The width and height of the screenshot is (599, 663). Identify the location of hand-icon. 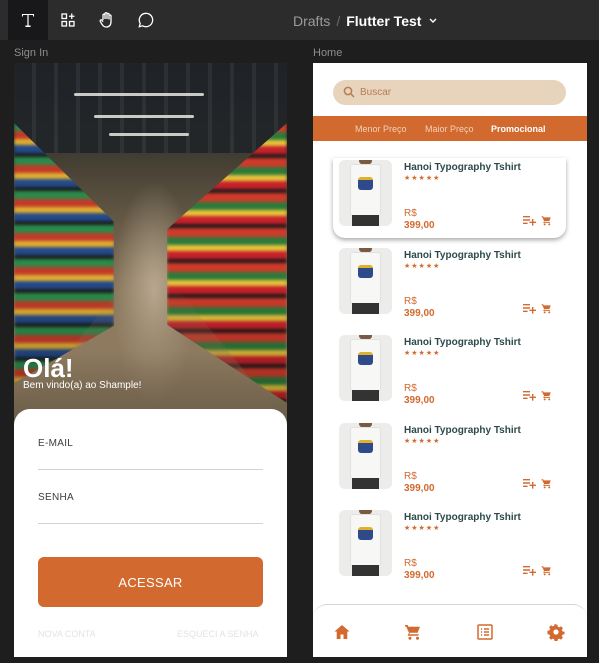
(105, 20).